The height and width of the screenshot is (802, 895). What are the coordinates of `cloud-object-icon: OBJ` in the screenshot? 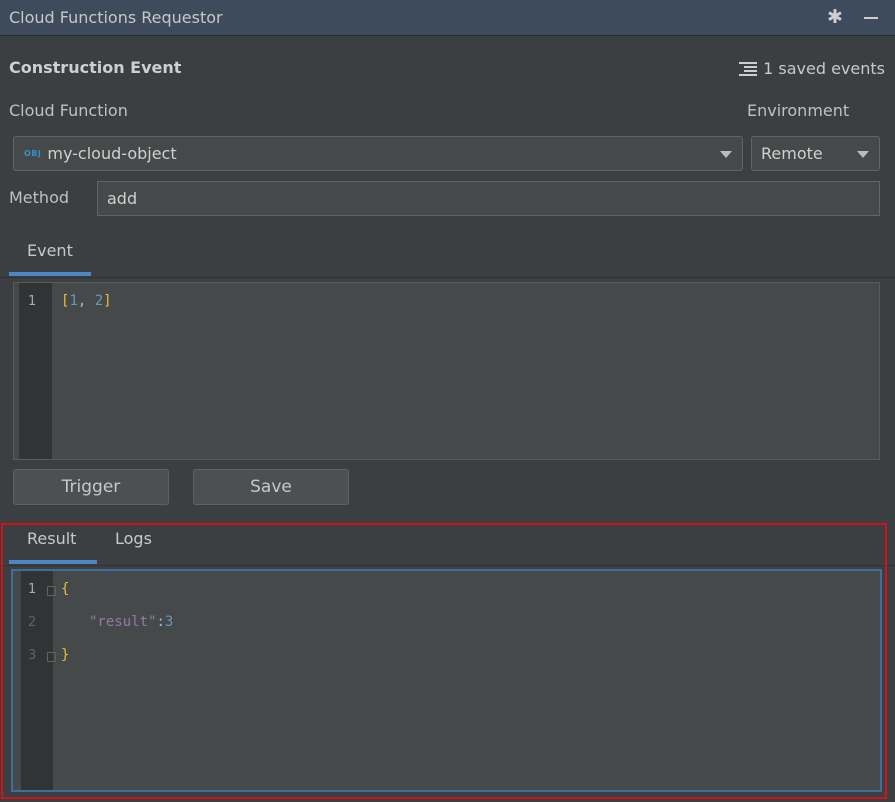 It's located at (33, 153).